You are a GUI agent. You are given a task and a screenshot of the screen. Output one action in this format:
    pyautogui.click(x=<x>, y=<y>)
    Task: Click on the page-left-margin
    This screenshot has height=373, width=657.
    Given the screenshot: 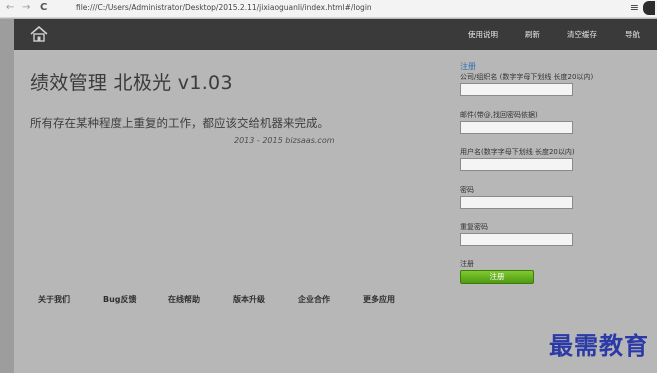 What is the action you would take?
    pyautogui.click(x=7, y=196)
    